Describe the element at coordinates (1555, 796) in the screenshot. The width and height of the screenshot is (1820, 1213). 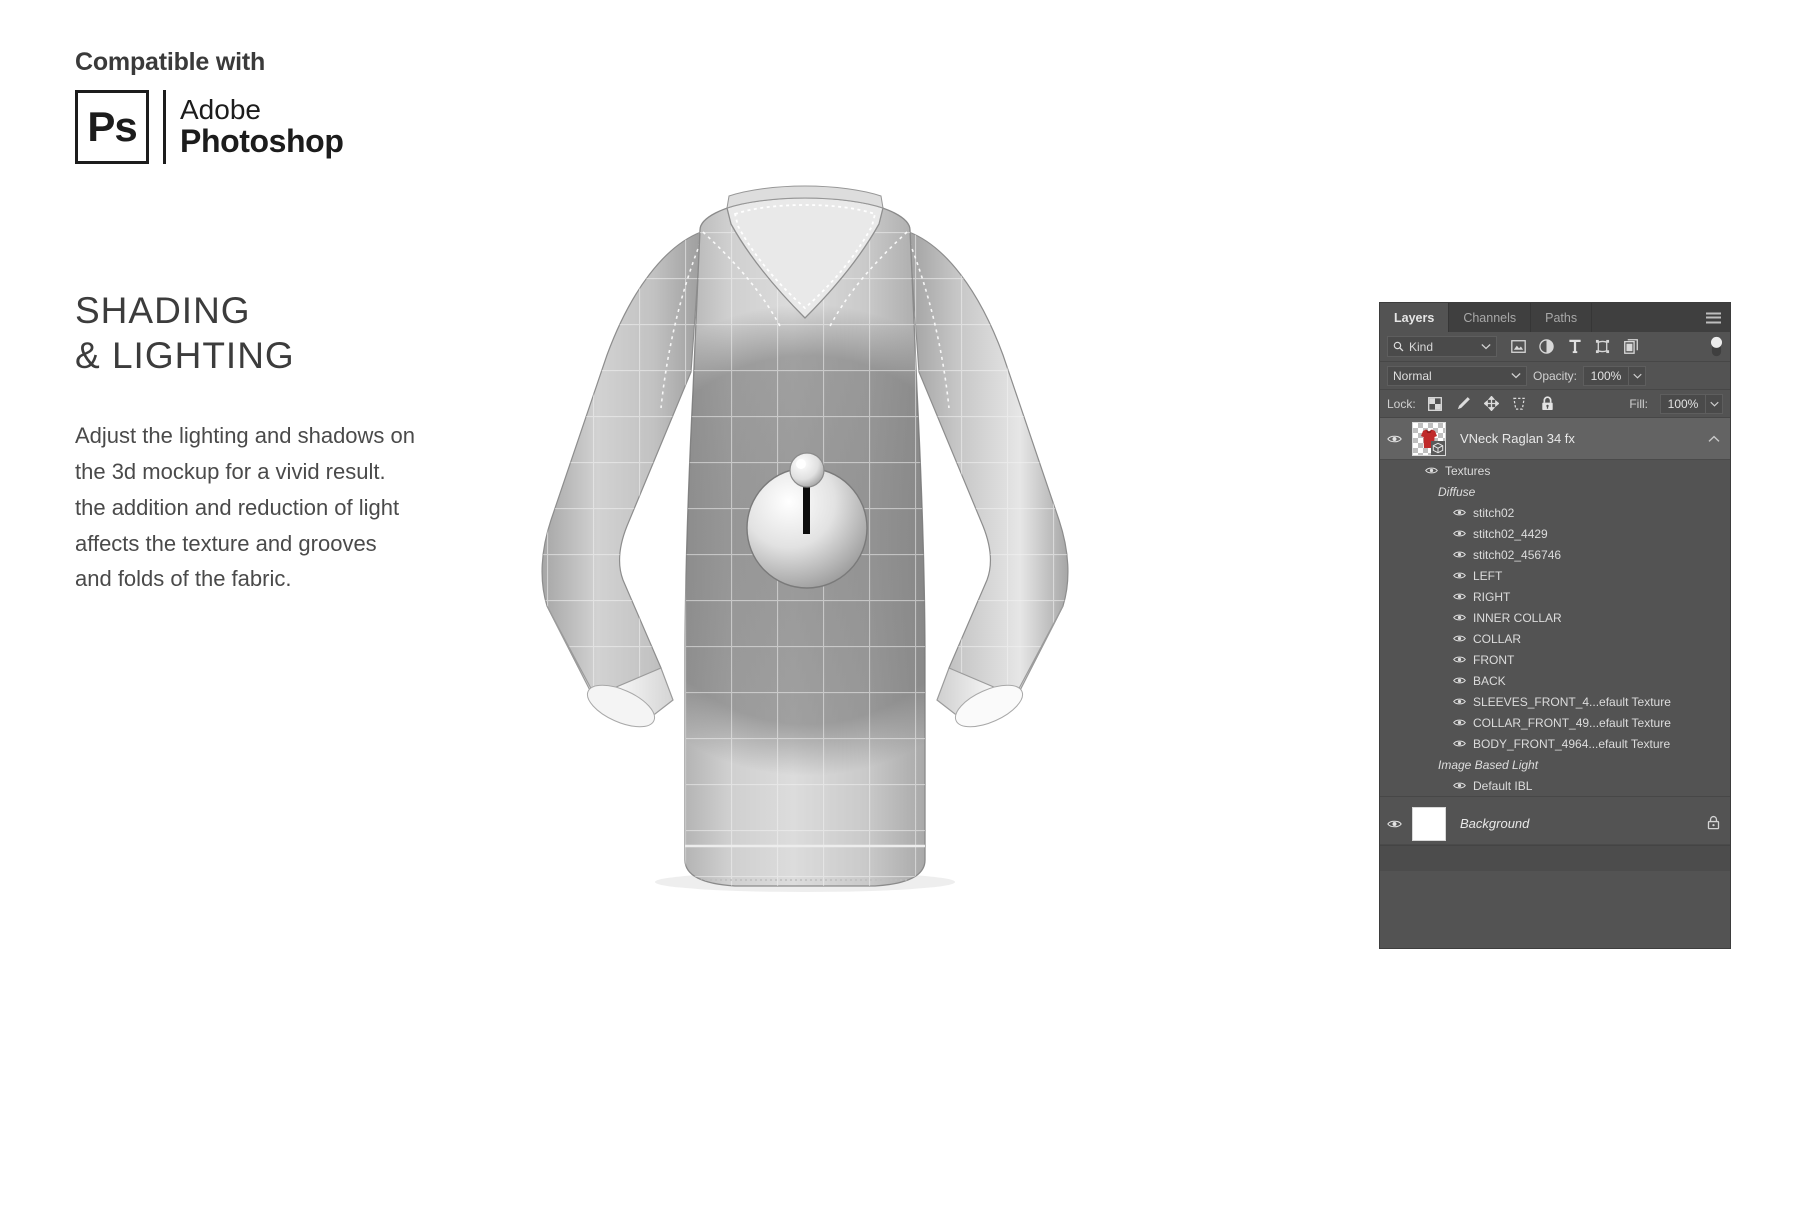
I see `list-divider` at that location.